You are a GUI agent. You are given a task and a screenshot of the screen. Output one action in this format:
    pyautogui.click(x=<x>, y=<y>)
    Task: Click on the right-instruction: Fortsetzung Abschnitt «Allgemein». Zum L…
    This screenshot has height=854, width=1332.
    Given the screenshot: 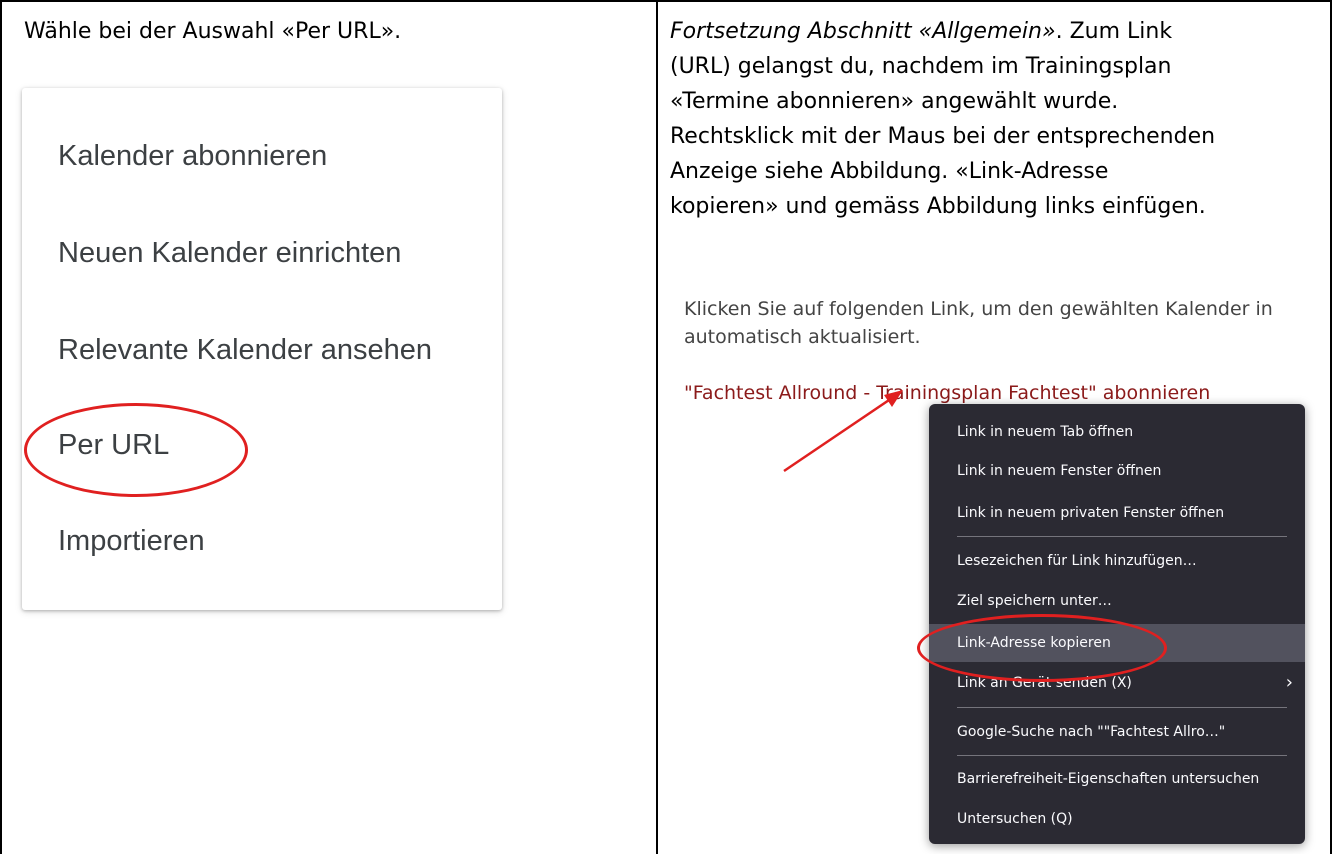 What is the action you would take?
    pyautogui.click(x=995, y=119)
    